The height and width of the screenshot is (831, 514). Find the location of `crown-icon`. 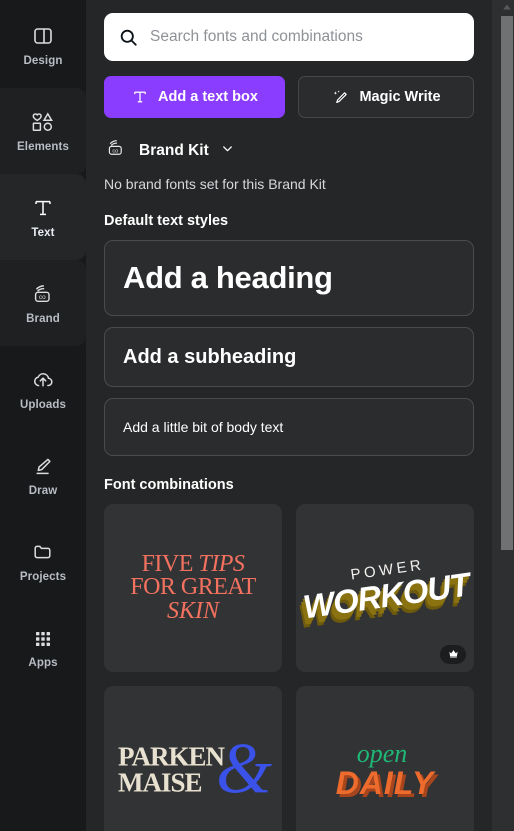

crown-icon is located at coordinates (453, 655).